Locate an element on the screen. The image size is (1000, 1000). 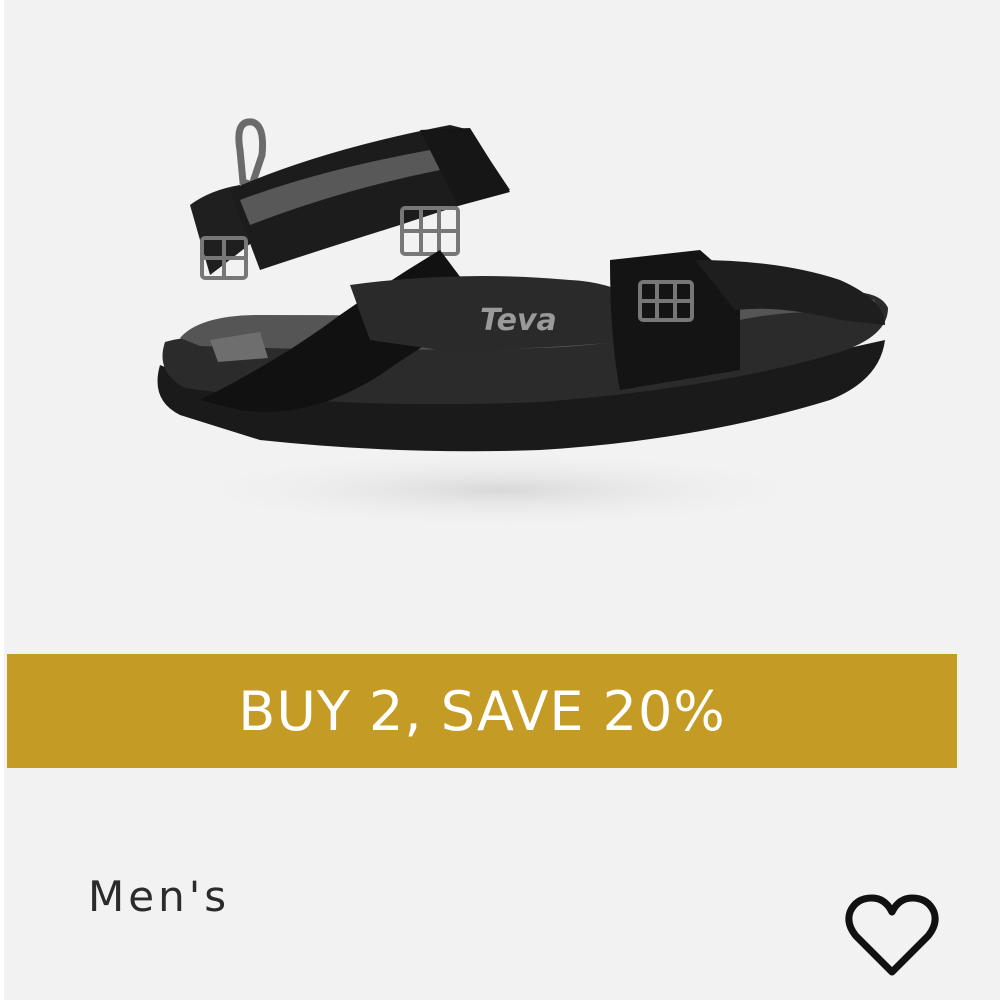
brand-logo: Teva is located at coordinates (518, 320).